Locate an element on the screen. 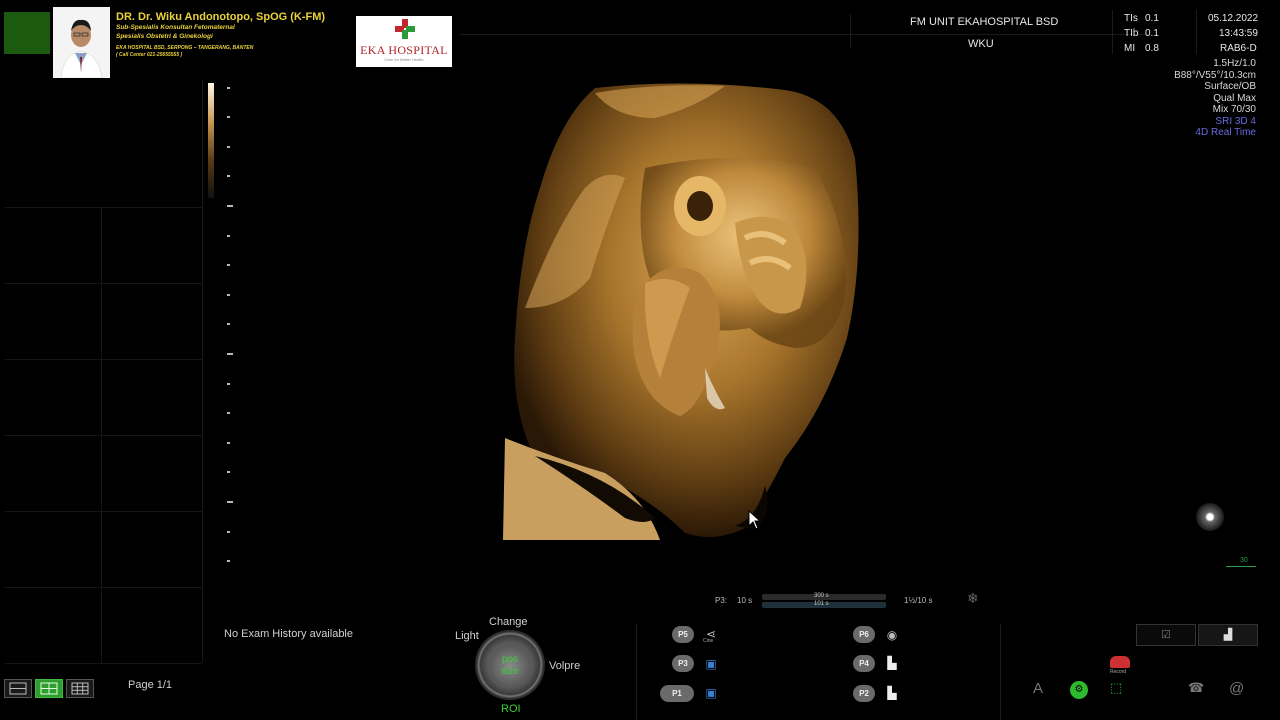 This screenshot has width=1280, height=720. cine-progress-bar: 300 s is located at coordinates (824, 596).